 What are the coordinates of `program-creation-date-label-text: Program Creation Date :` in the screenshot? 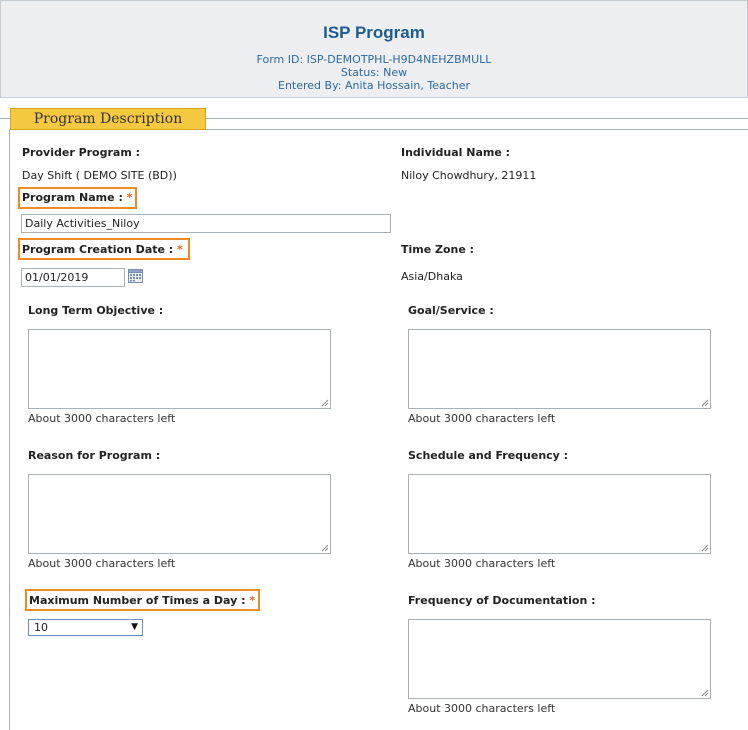 It's located at (98, 249).